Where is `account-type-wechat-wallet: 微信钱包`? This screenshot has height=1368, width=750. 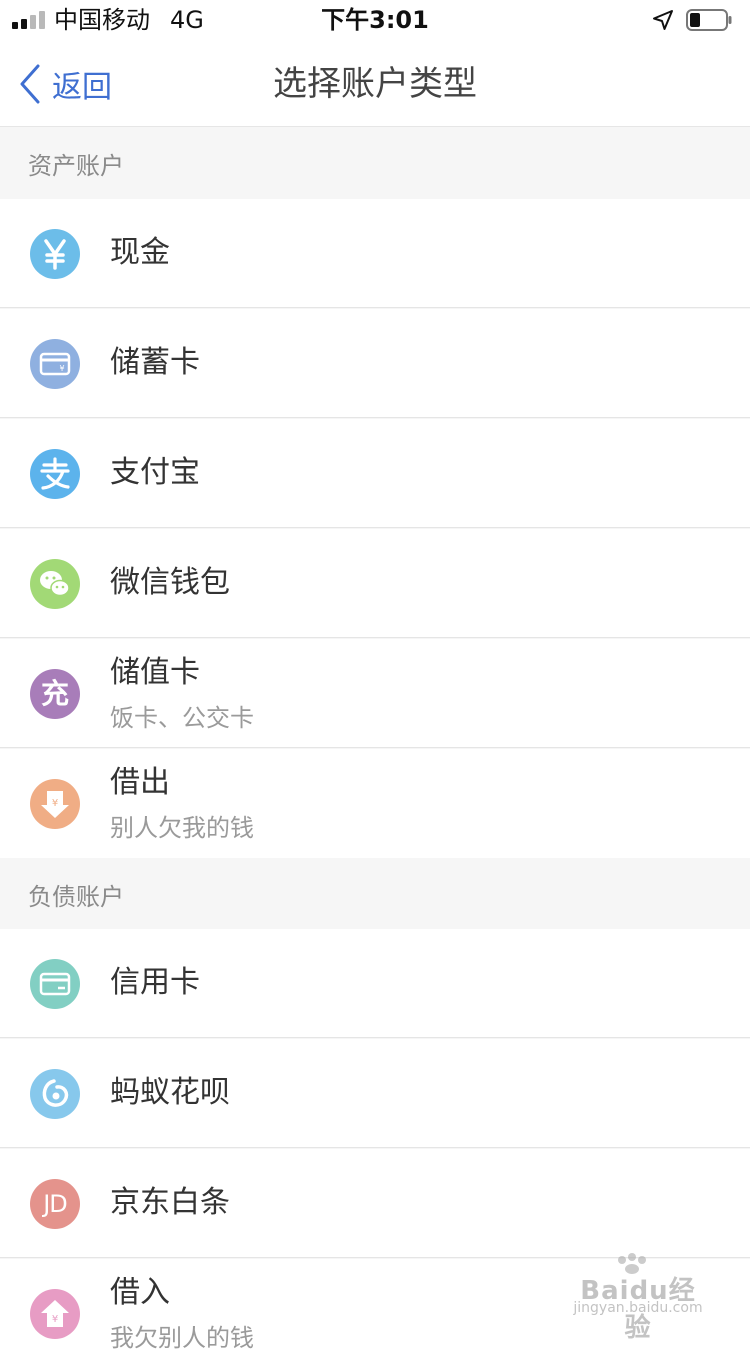 account-type-wechat-wallet: 微信钱包 is located at coordinates (375, 583).